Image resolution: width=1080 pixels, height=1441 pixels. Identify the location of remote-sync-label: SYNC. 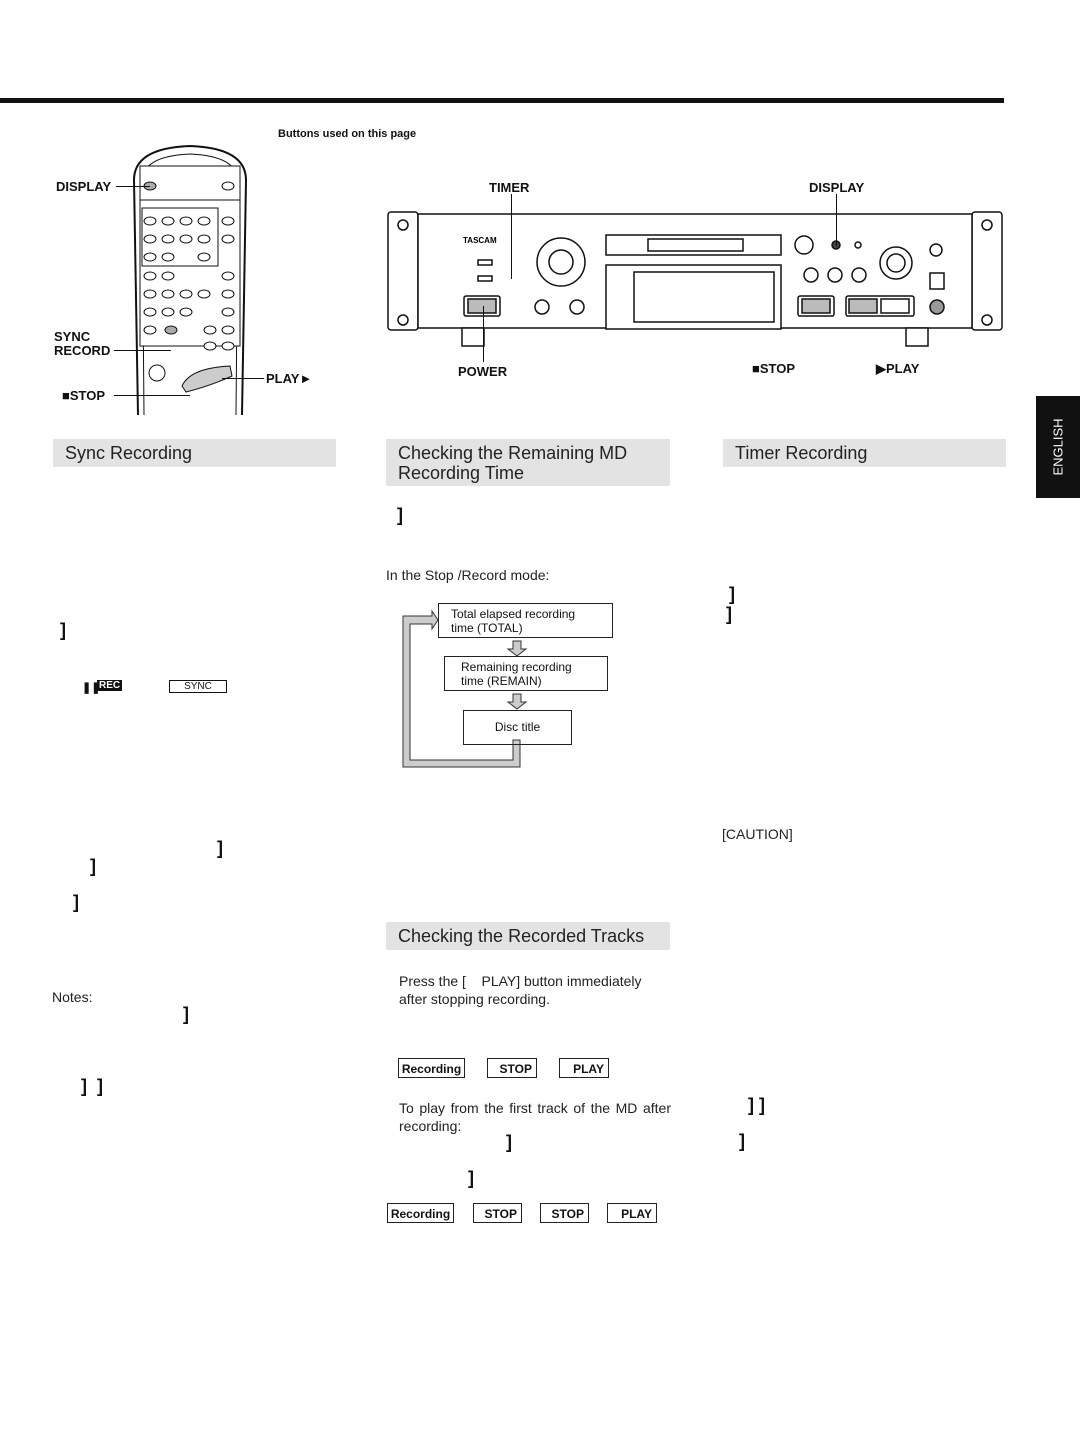
(72, 336).